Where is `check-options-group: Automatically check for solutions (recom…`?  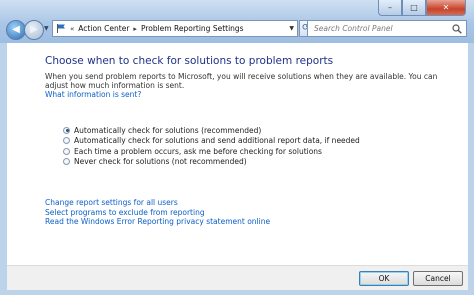
check-options-group: Automatically check for solutions (recom… is located at coordinates (211, 146).